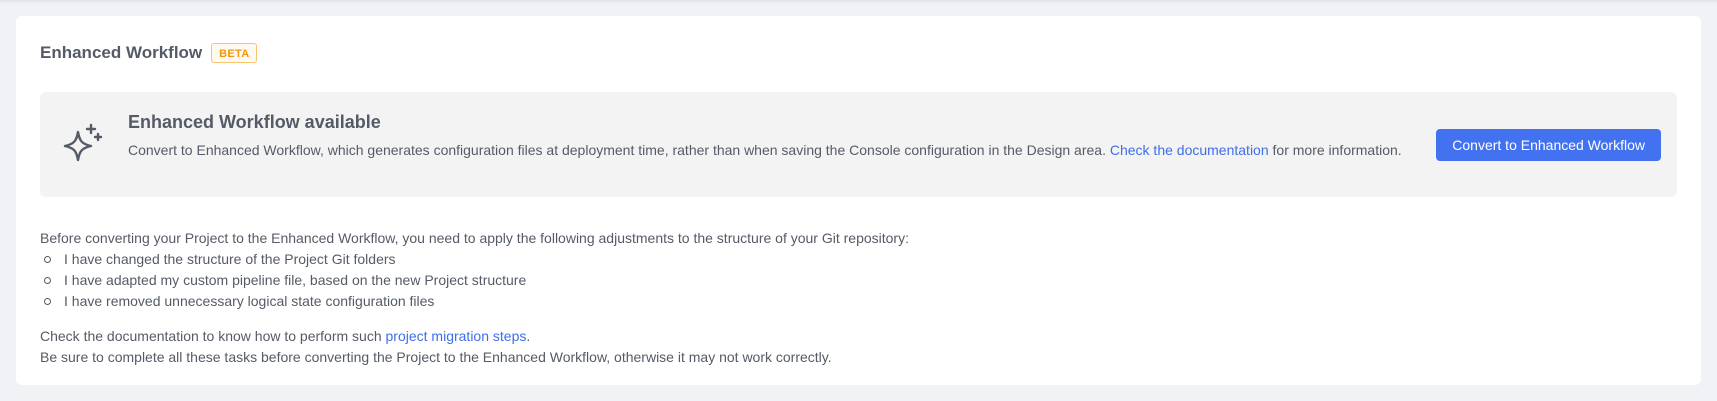  Describe the element at coordinates (121, 52) in the screenshot. I see `page-title: Enhanced Workflow` at that location.